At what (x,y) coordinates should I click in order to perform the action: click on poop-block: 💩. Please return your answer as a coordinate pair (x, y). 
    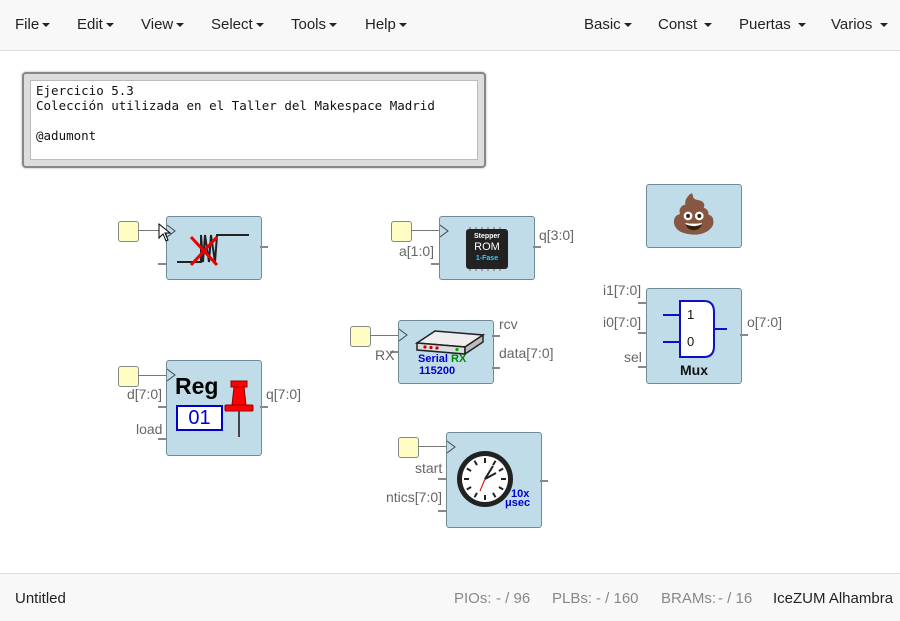
    Looking at the image, I should click on (694, 216).